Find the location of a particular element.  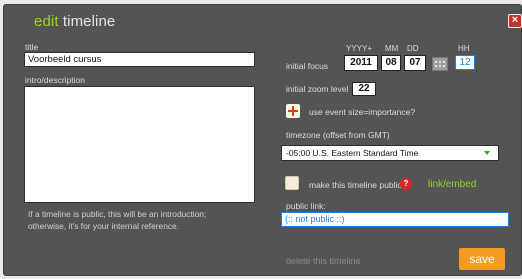

title-label: title is located at coordinates (32, 47).